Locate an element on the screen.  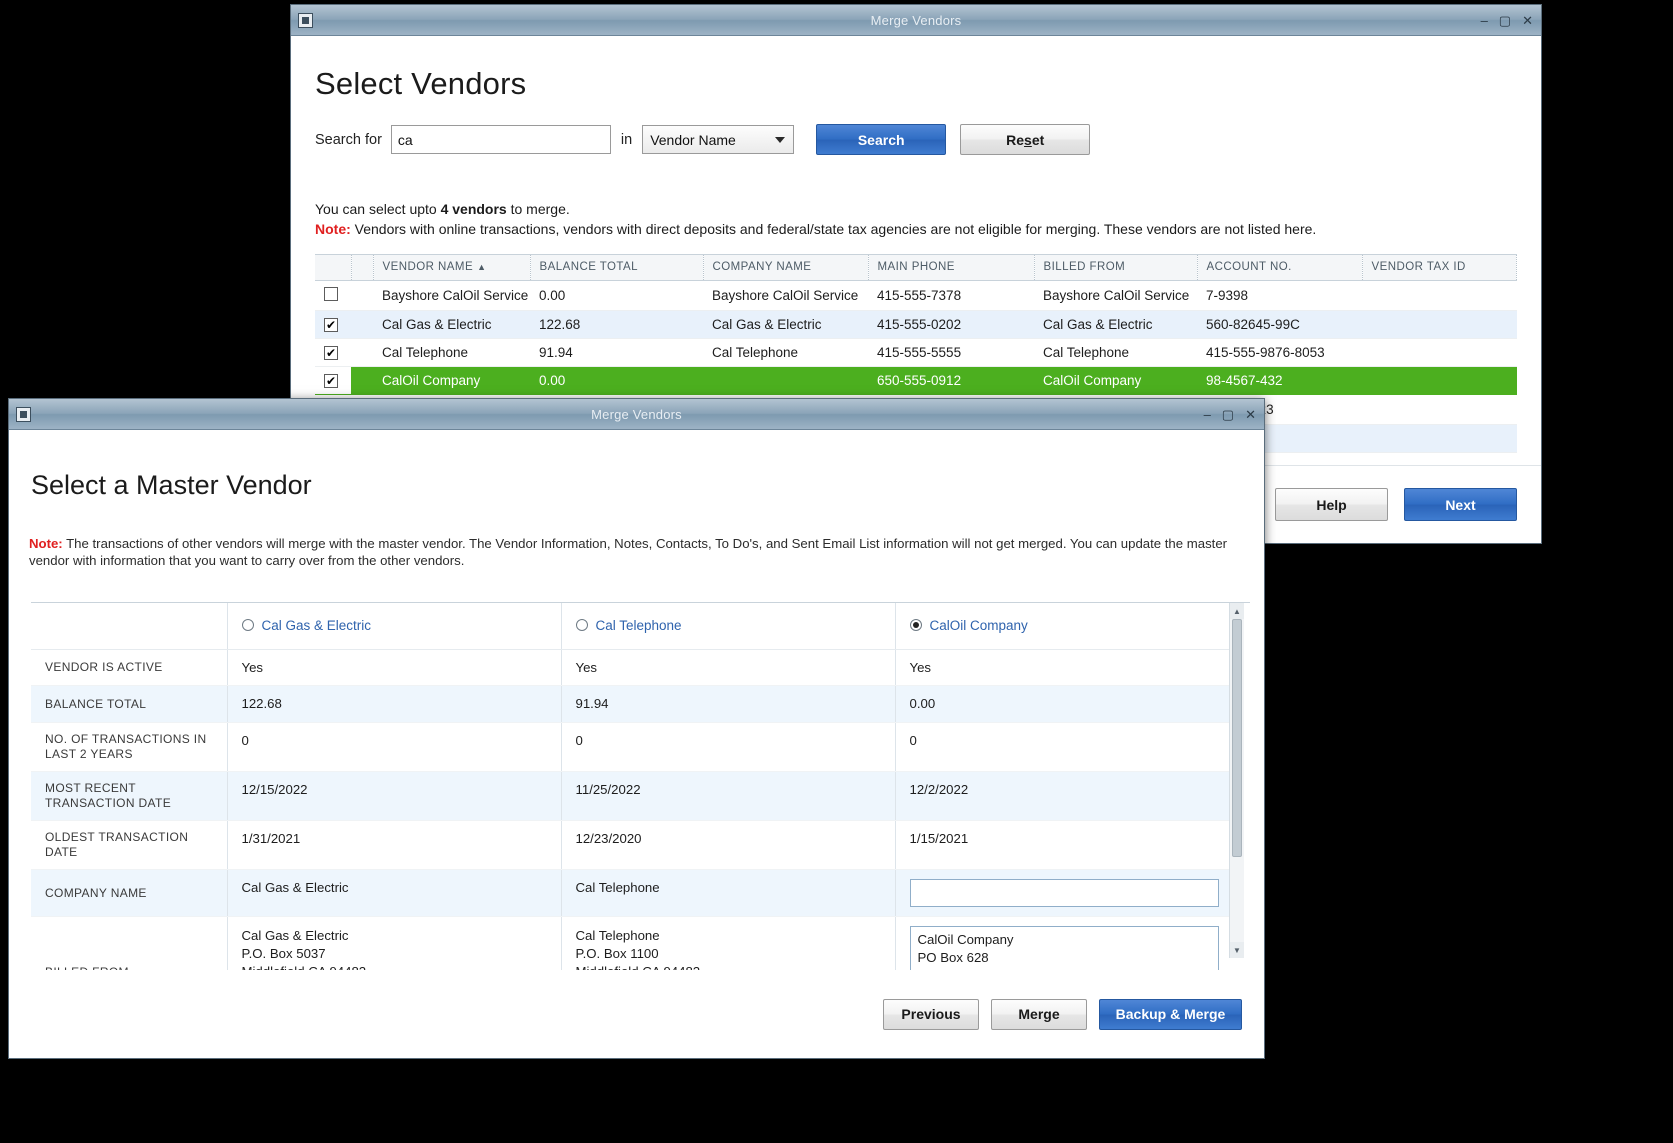
cell-account-no: 415-555-9876-8053 is located at coordinates (1279, 353).